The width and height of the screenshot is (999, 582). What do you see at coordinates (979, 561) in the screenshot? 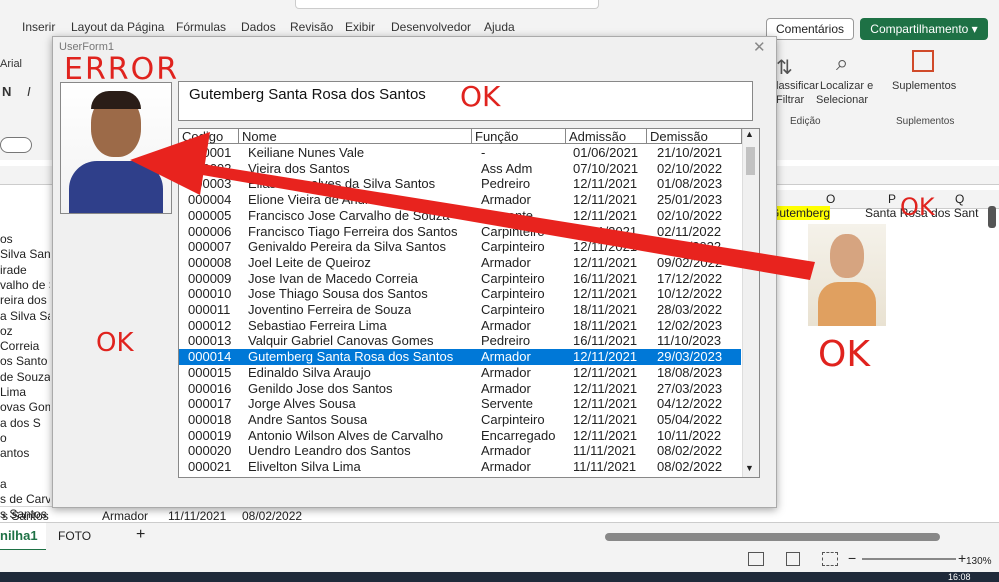
I see `zoom-level: 130%` at bounding box center [979, 561].